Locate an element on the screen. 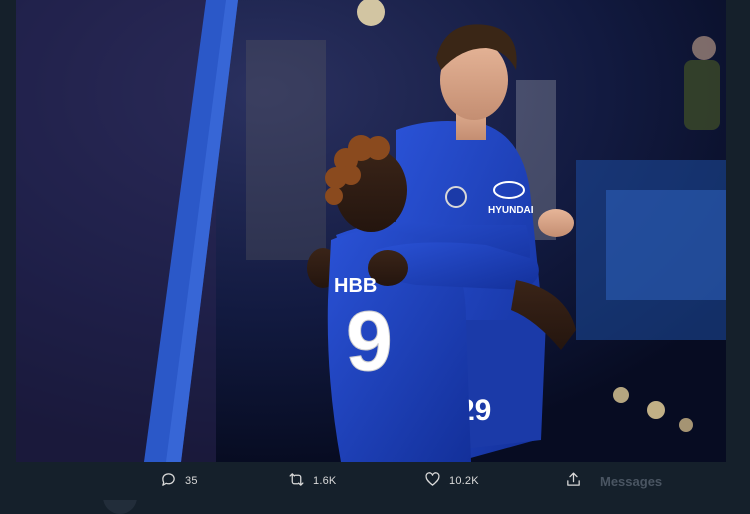 The width and height of the screenshot is (750, 514). jersey-number: 9 is located at coordinates (369, 341).